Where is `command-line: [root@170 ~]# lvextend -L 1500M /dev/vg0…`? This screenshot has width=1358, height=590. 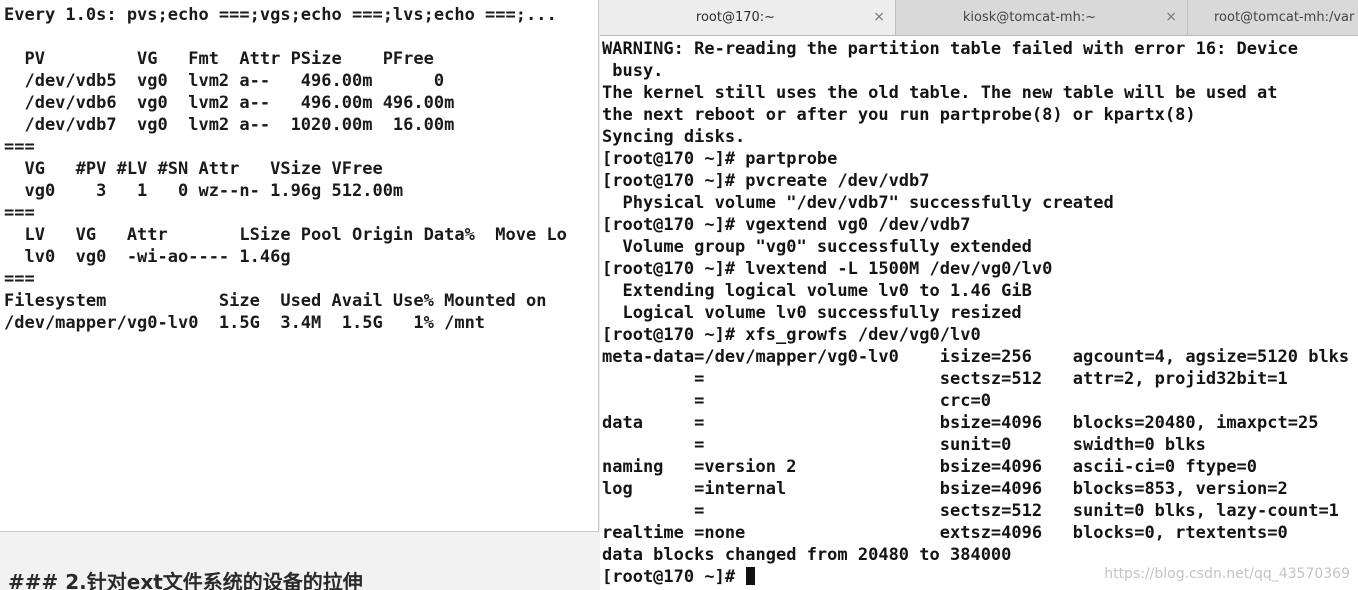 command-line: [root@170 ~]# lvextend -L 1500M /dev/vg0… is located at coordinates (827, 269).